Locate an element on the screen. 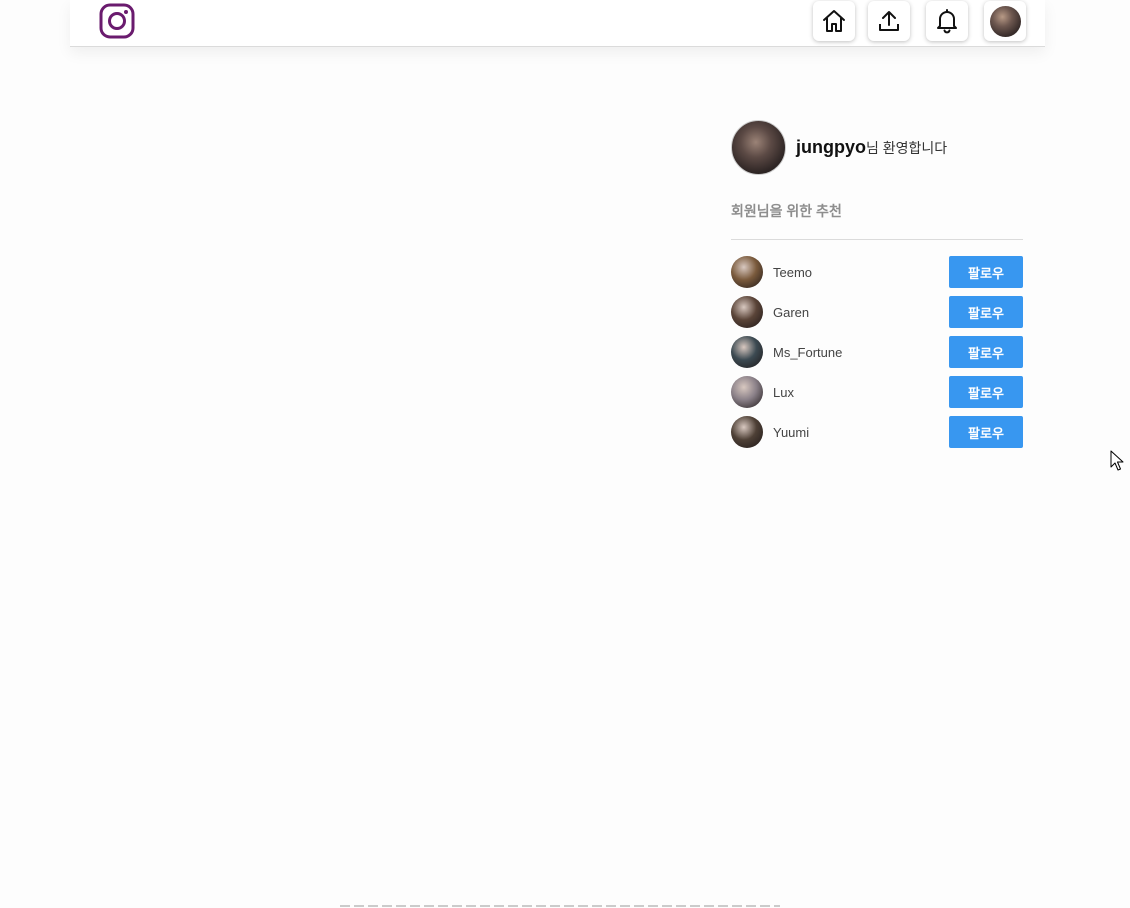 The width and height of the screenshot is (1130, 908). recommended-username: Lux is located at coordinates (861, 392).